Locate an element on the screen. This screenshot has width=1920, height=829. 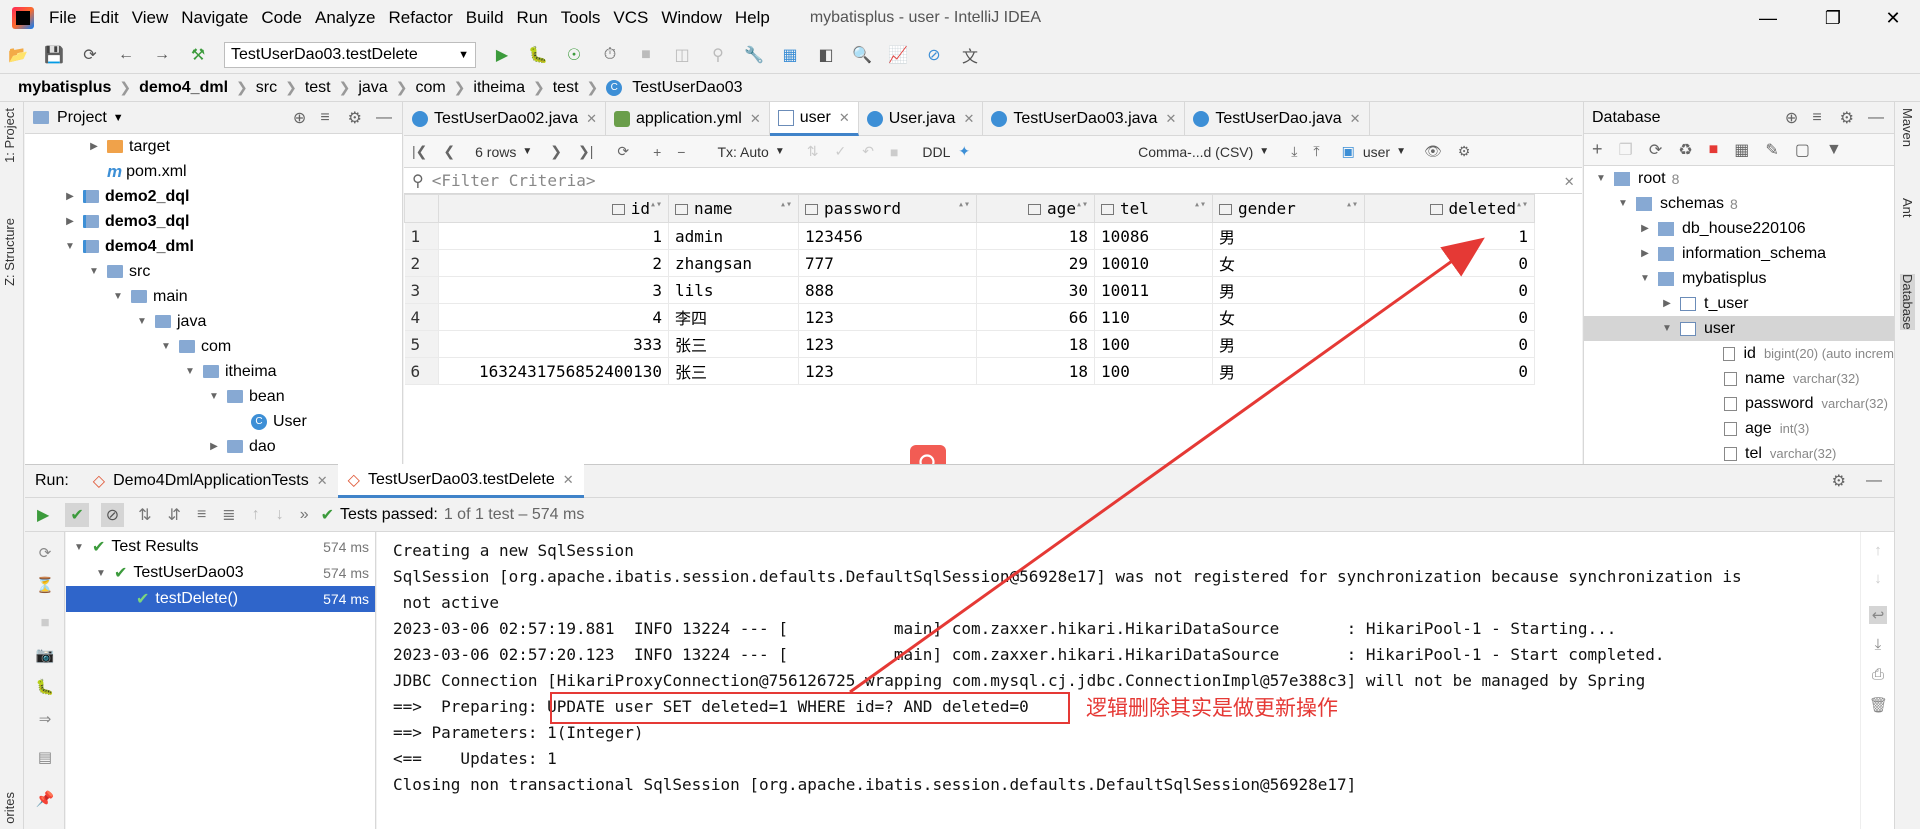
add-icon: + is located at coordinates (1597, 149).